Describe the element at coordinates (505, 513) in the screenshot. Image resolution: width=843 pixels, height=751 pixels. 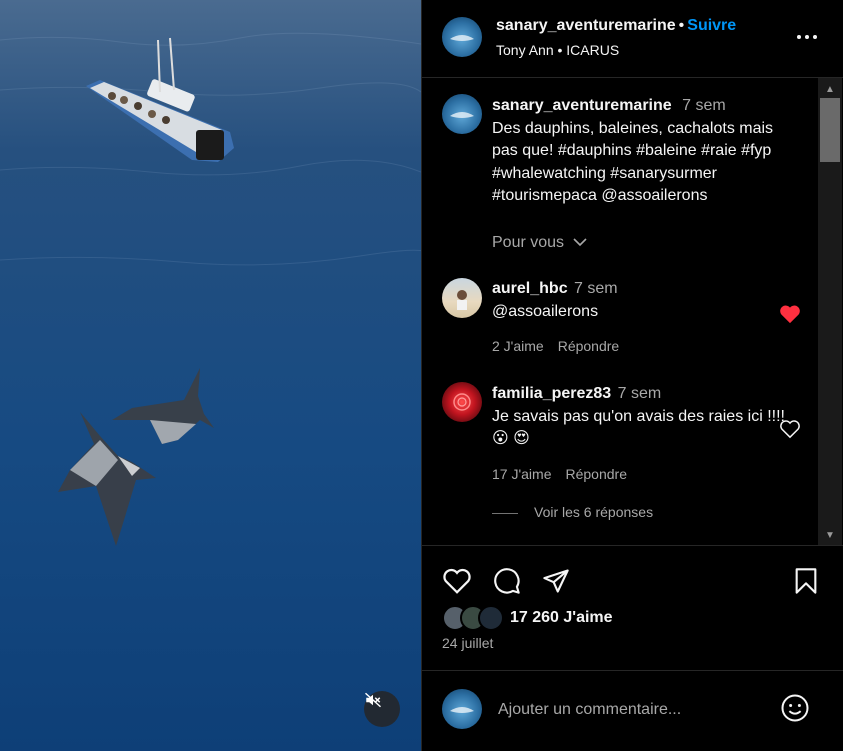
I see `replies-divider` at that location.